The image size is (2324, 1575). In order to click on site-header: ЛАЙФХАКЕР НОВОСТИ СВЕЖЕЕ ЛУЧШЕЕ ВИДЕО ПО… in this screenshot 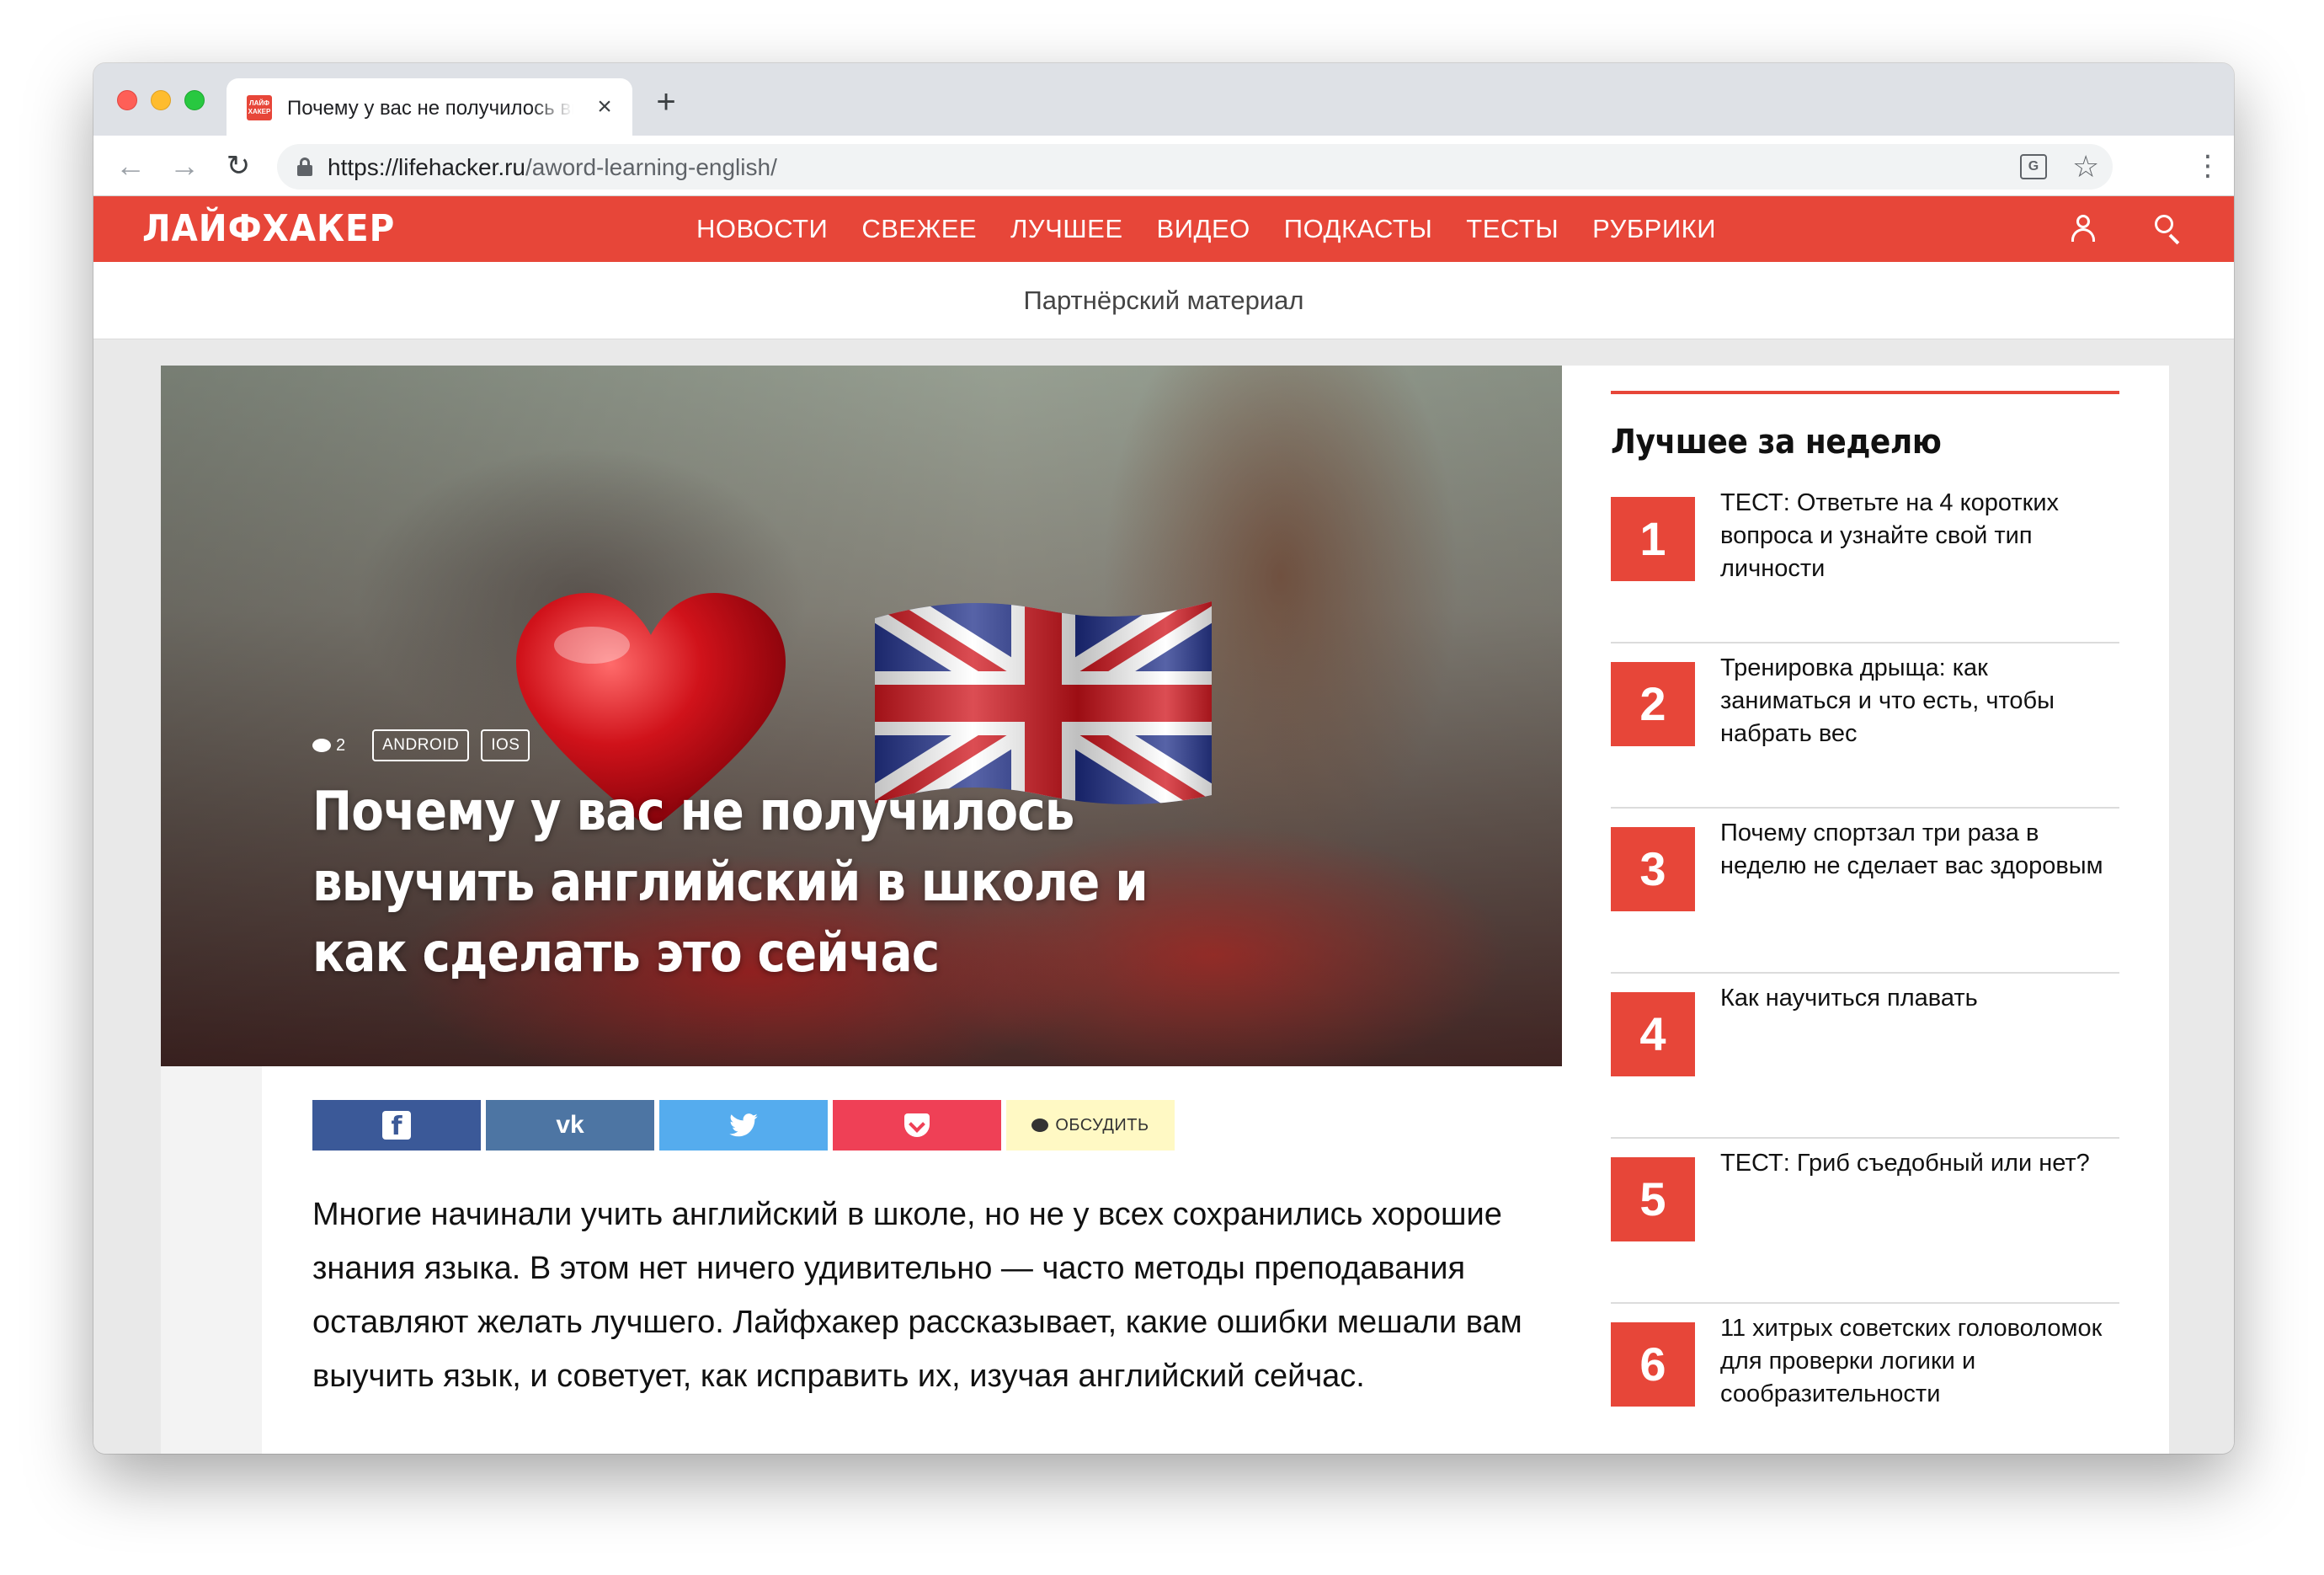, I will do `click(1163, 229)`.